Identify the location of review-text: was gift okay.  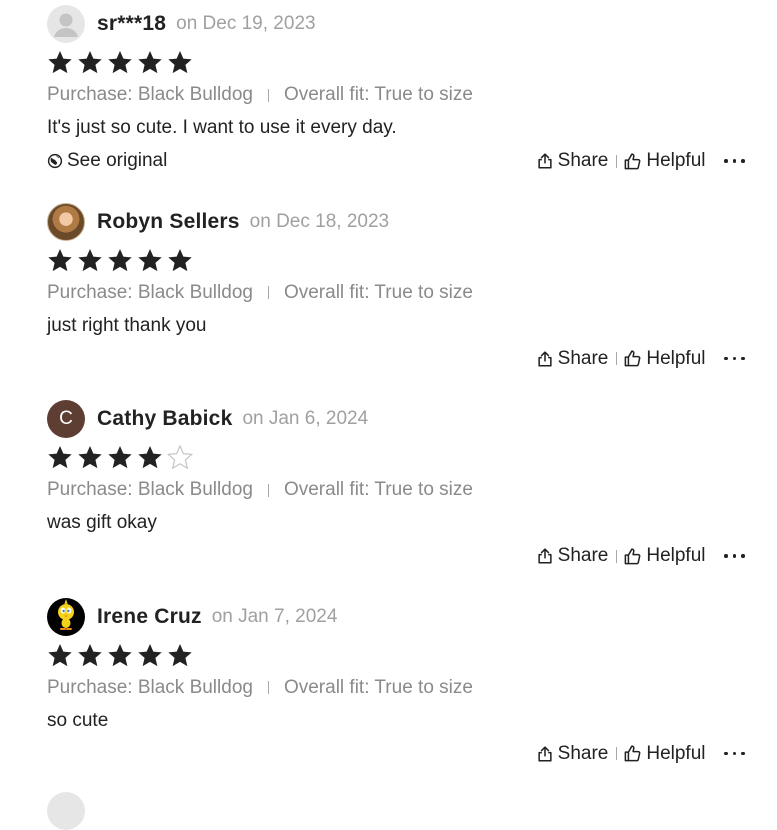
(102, 522).